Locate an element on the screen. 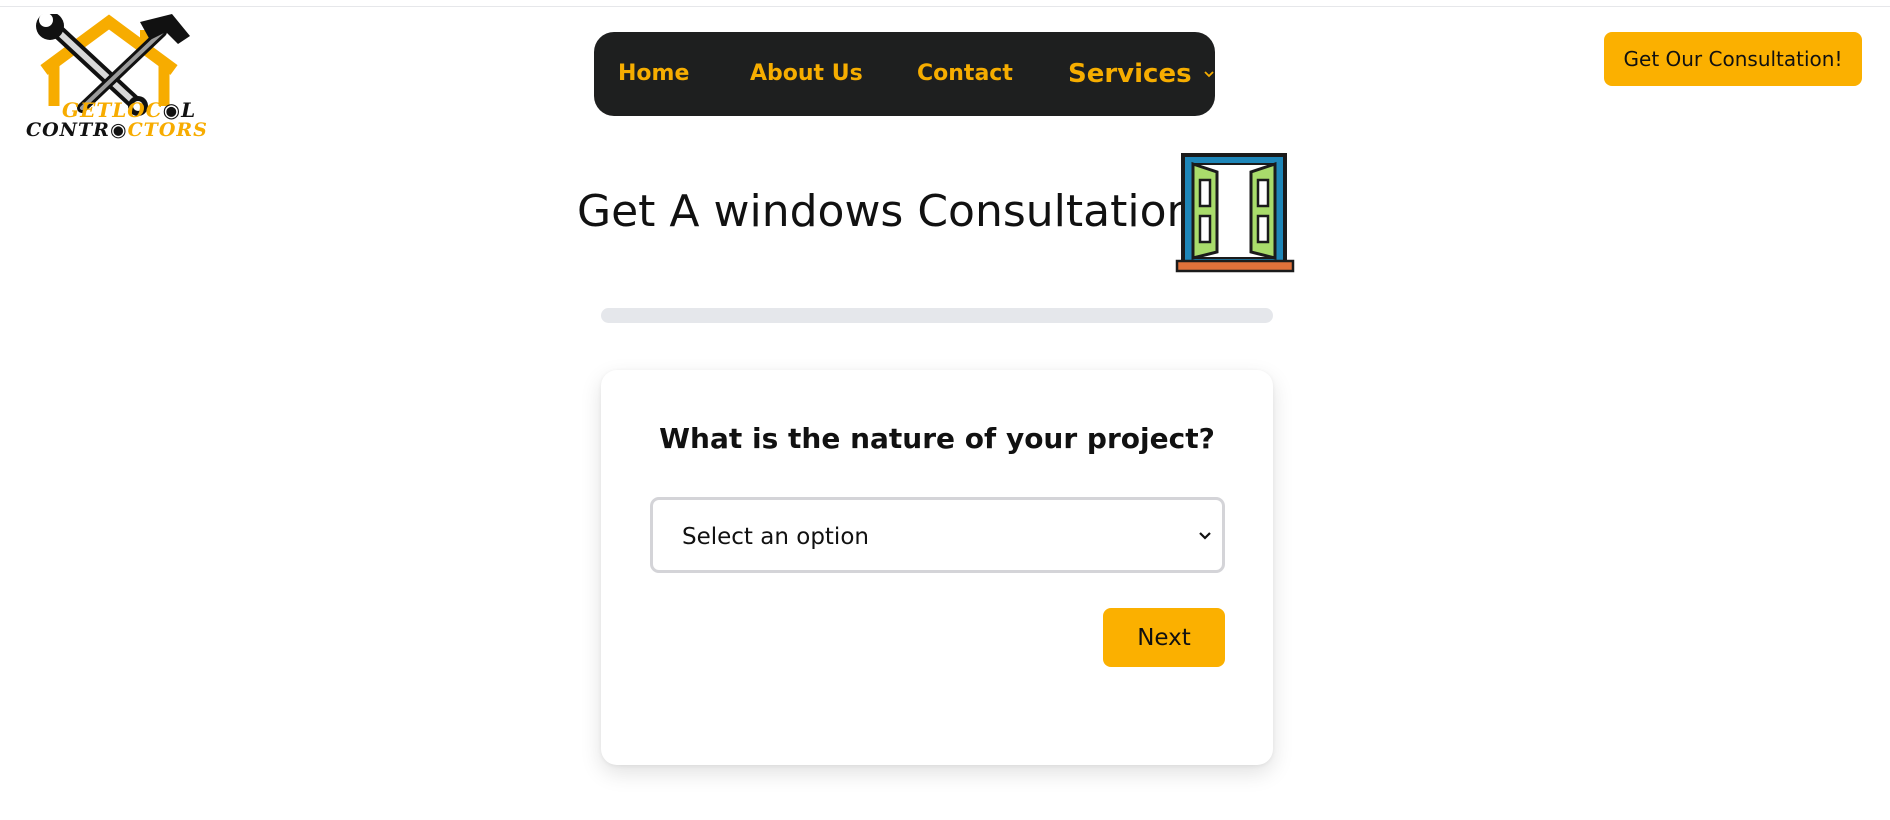  main-nav: Home About Us Contact Services is located at coordinates (904, 74).